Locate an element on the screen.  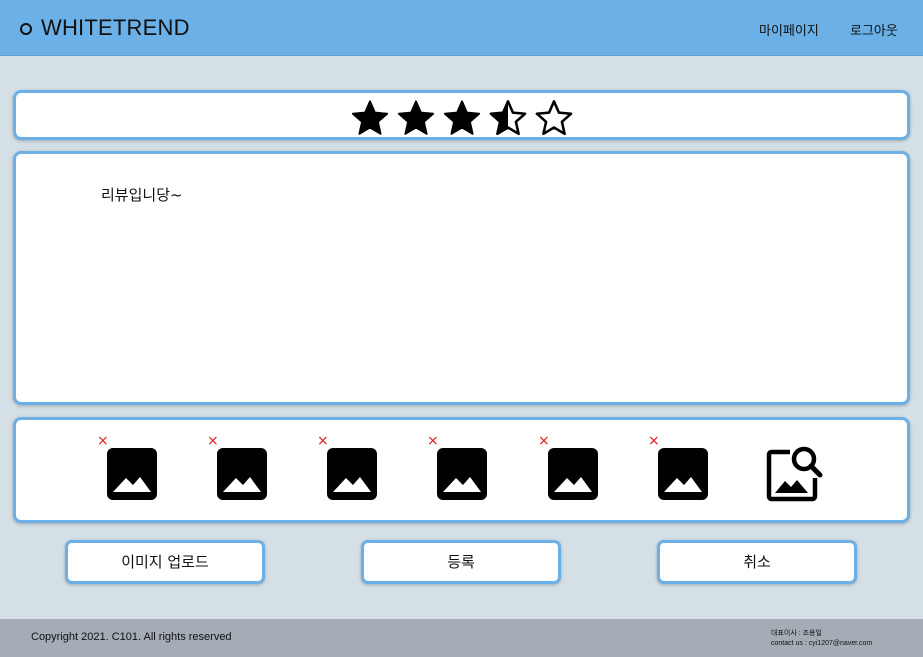
star-3-icon is located at coordinates (462, 118).